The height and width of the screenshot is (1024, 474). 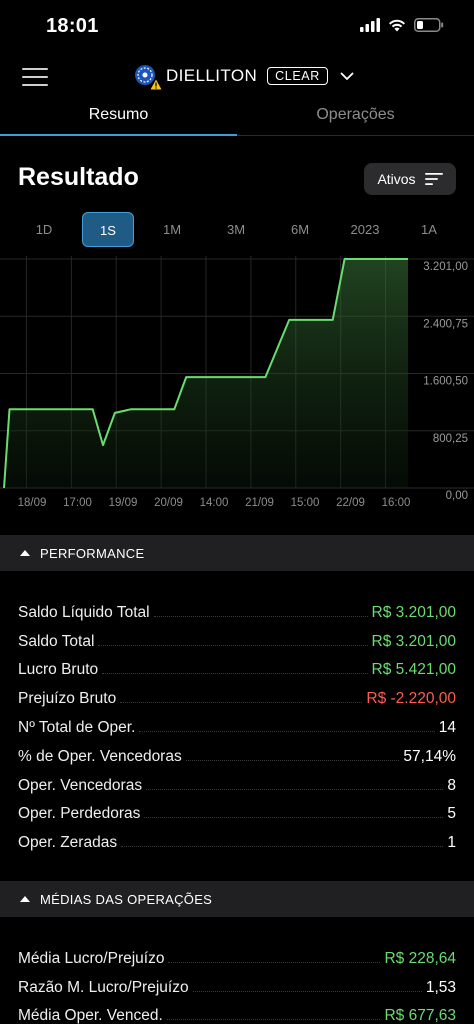 I want to click on performance-row-value: 1, so click(x=451, y=843).